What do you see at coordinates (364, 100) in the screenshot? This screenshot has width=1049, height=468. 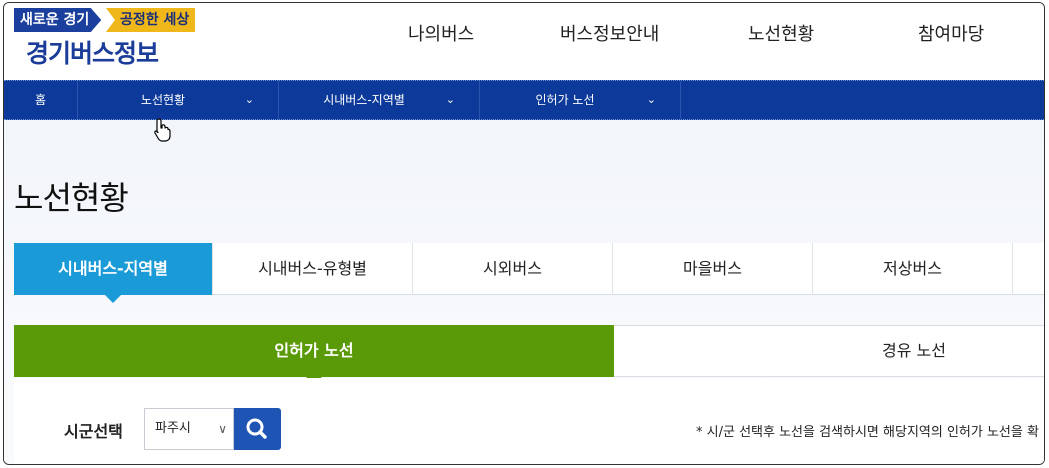 I see `breadcrumb-city-bus-region-label: 시내버스-지역별` at bounding box center [364, 100].